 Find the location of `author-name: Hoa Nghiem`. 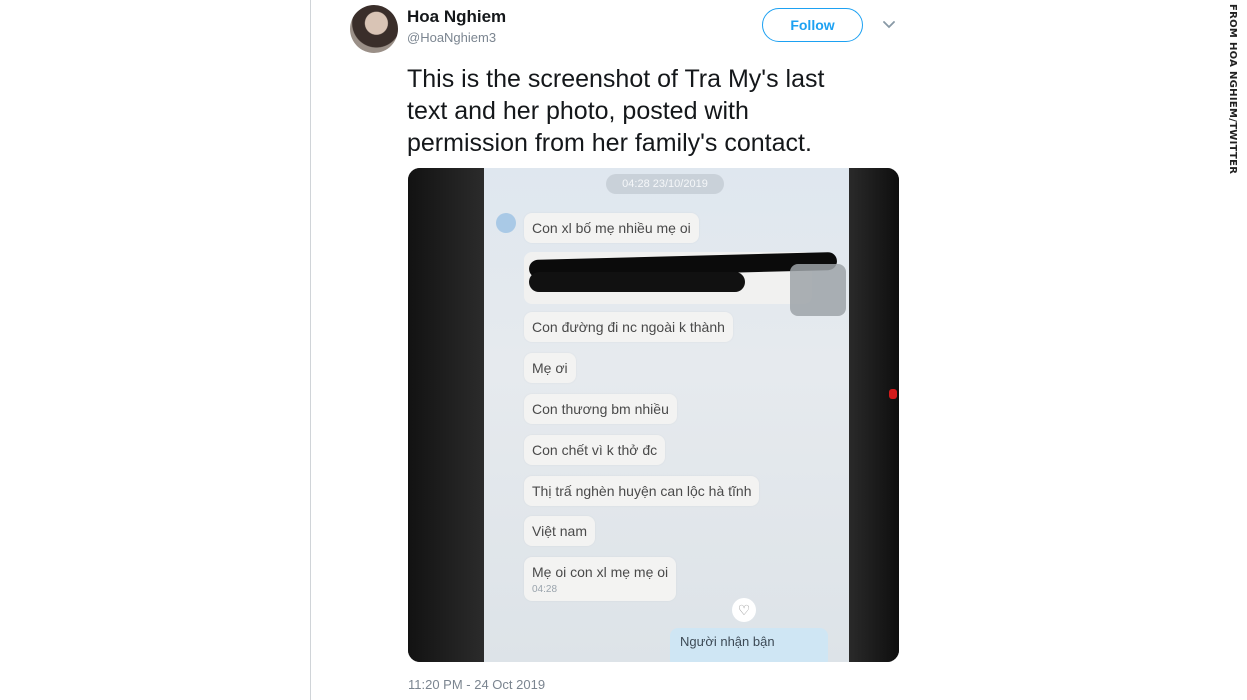

author-name: Hoa Nghiem is located at coordinates (456, 17).